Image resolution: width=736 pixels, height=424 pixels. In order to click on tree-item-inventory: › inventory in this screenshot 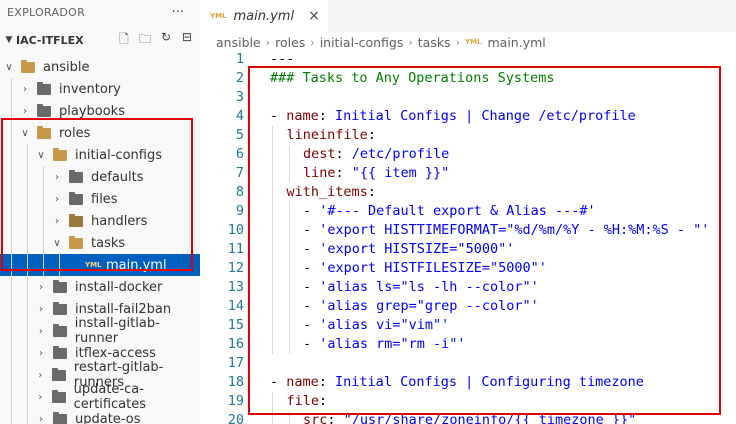, I will do `click(100, 89)`.